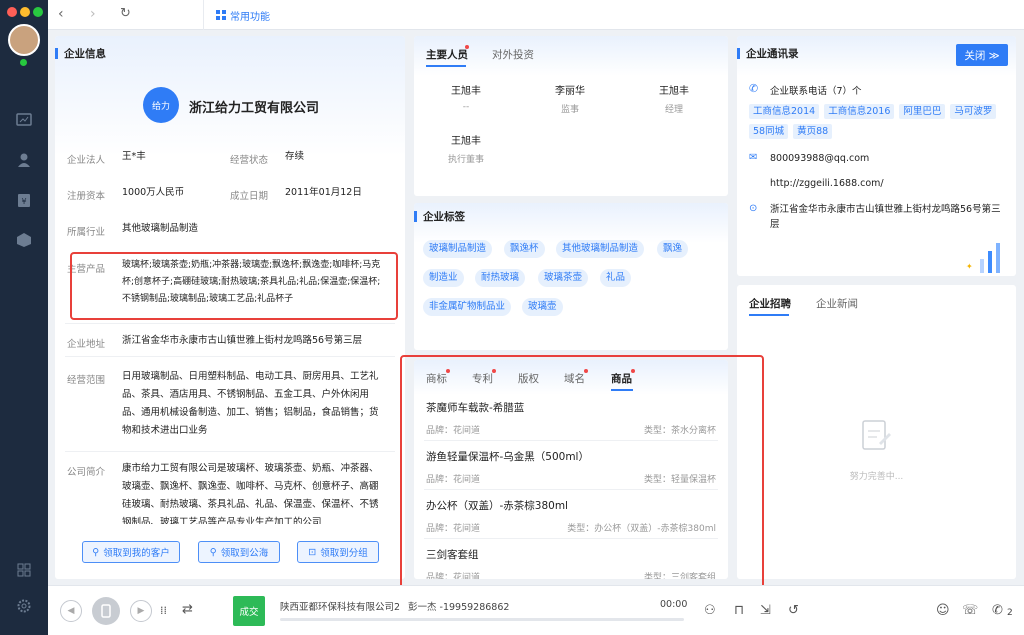 The width and height of the screenshot is (1024, 635). I want to click on tab-external-investment: 对外投资, so click(513, 54).